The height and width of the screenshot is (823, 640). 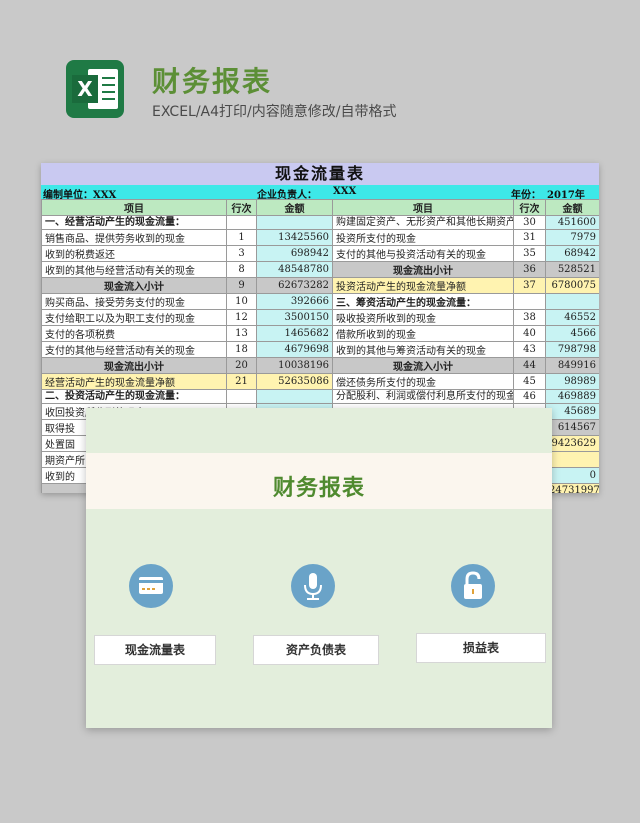 What do you see at coordinates (423, 253) in the screenshot?
I see `cell: 支付的其他与投资活动有关的现金` at bounding box center [423, 253].